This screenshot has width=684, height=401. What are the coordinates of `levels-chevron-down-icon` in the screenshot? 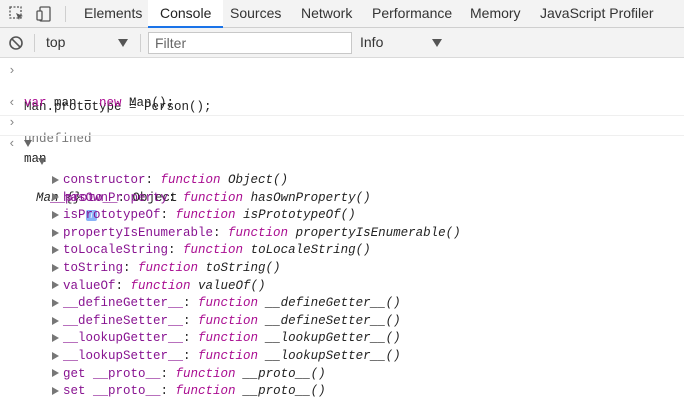 It's located at (437, 43).